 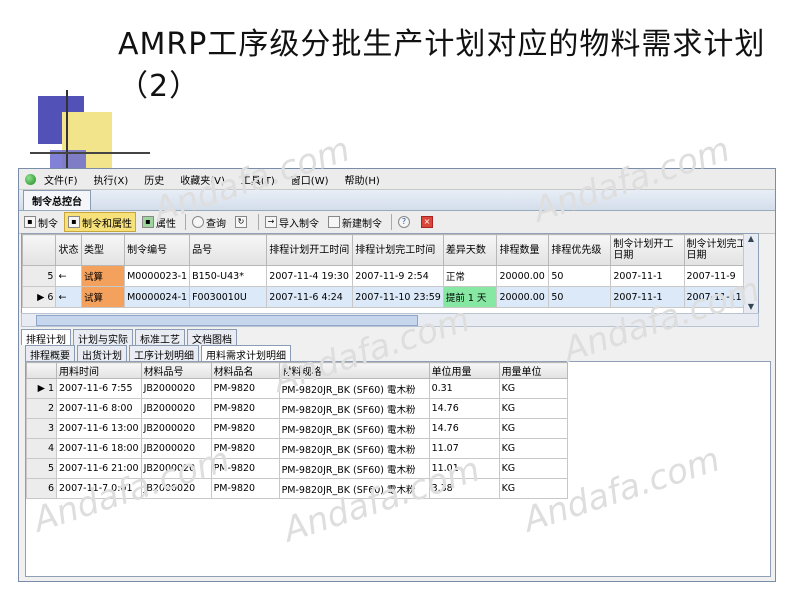 I want to click on row-number: ▶ 6, so click(x=39, y=297).